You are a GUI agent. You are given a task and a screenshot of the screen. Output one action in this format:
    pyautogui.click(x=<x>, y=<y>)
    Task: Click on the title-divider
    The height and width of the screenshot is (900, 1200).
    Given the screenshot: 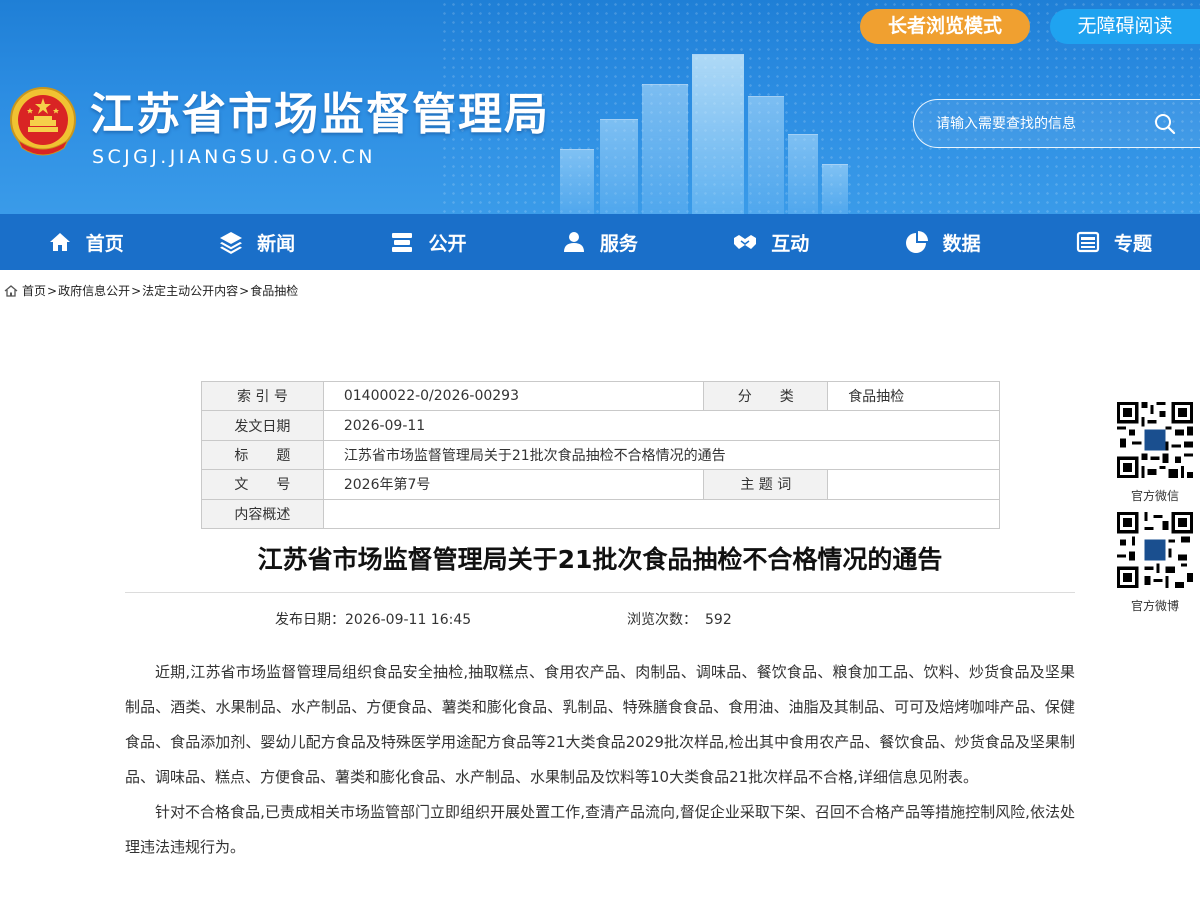 What is the action you would take?
    pyautogui.click(x=600, y=592)
    